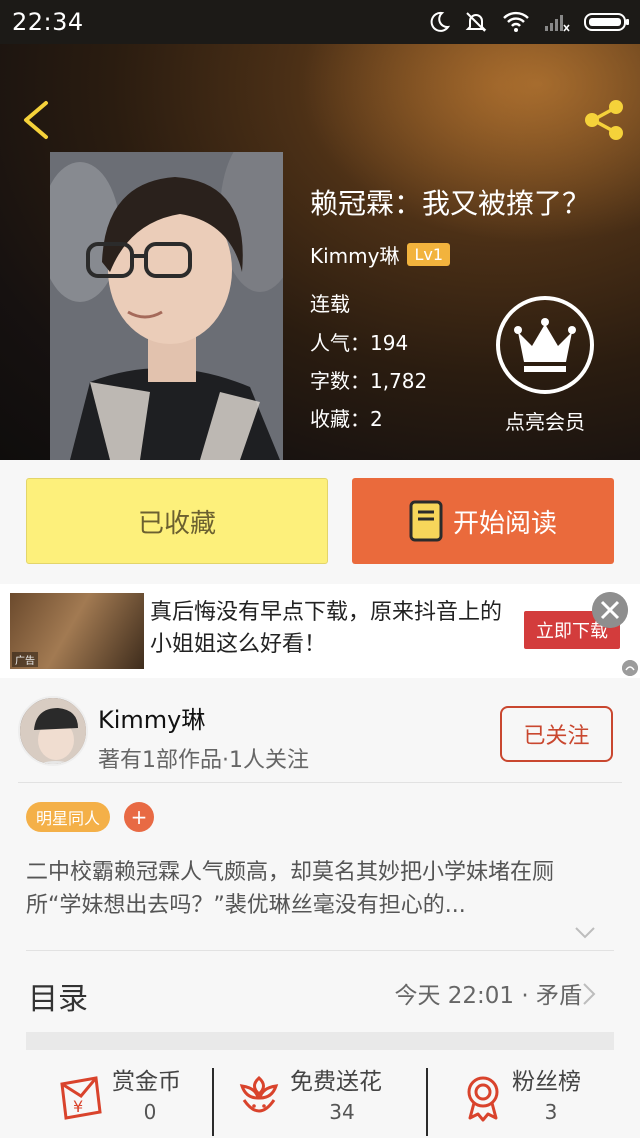 The height and width of the screenshot is (1138, 640). I want to click on crown-icon, so click(545, 345).